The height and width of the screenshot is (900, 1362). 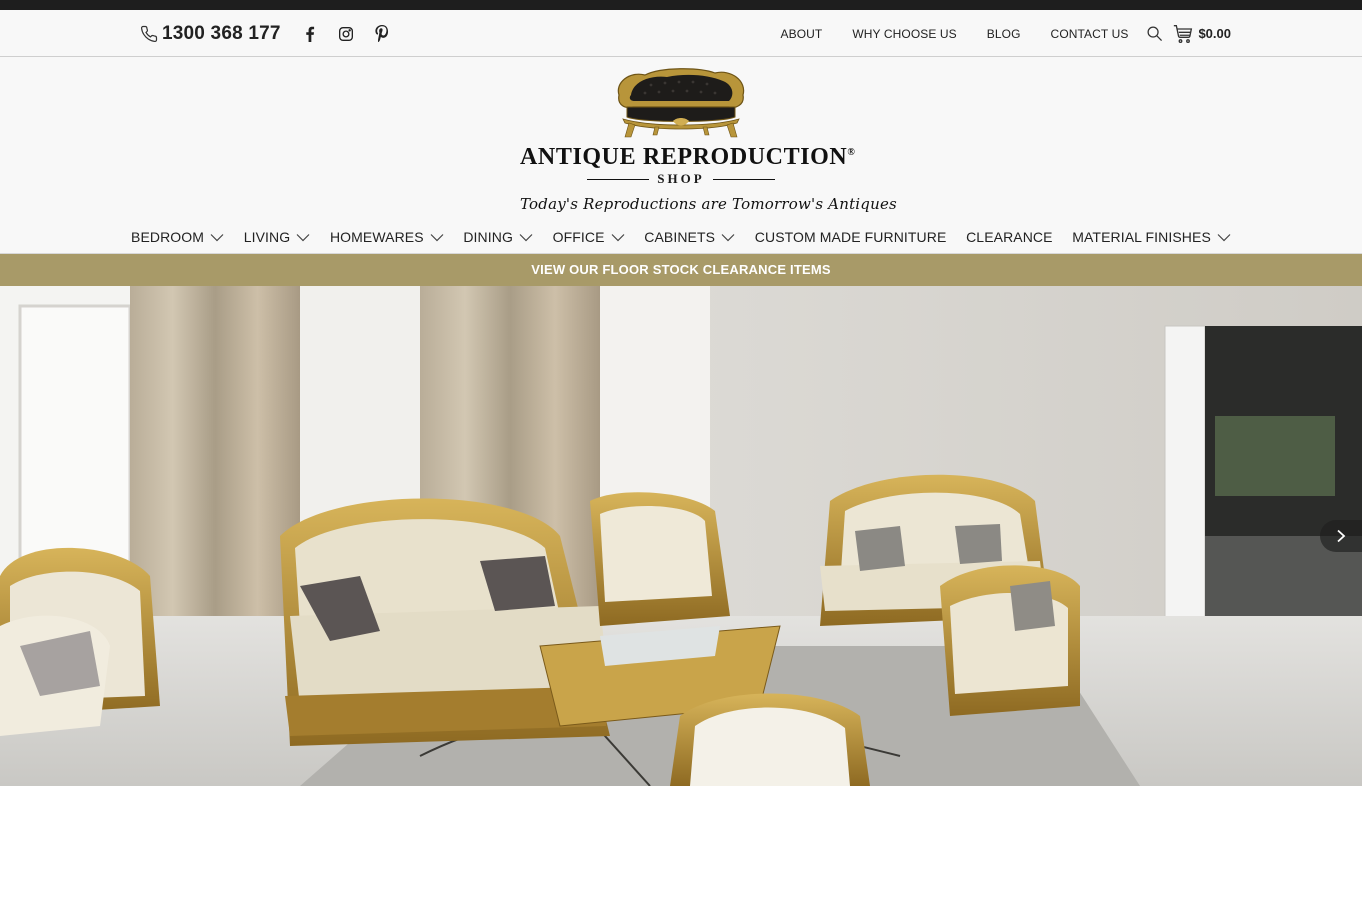 What do you see at coordinates (904, 34) in the screenshot?
I see `why-choose-us-link: WHY CHOOSE US` at bounding box center [904, 34].